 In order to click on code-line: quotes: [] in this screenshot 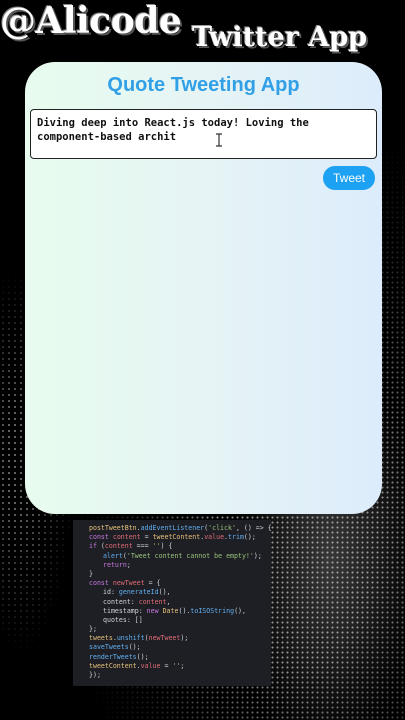, I will do `click(123, 619)`.